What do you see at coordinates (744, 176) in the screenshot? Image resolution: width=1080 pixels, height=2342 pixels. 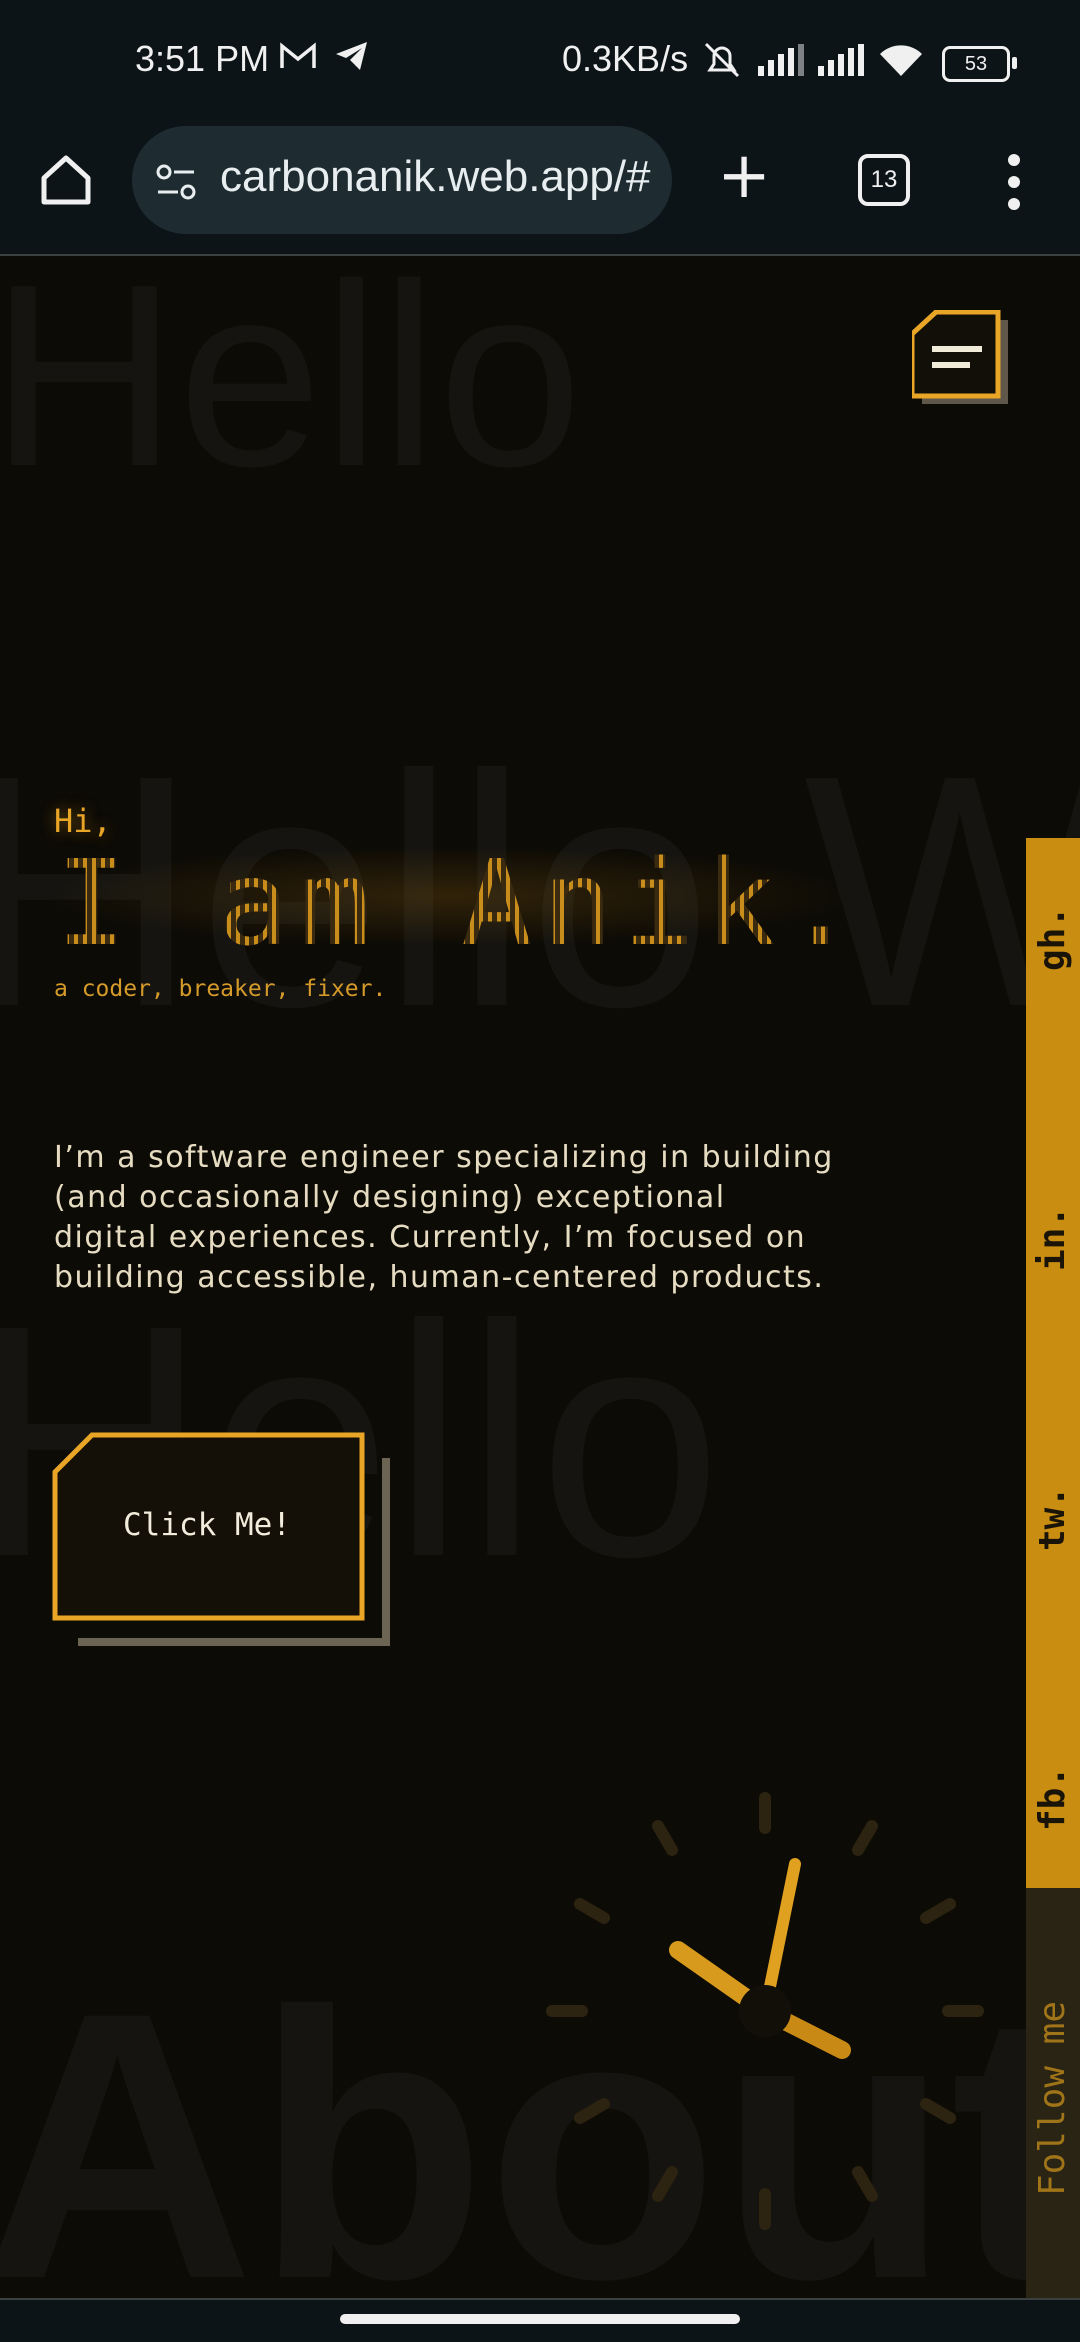 I see `new-tab-icon: +` at bounding box center [744, 176].